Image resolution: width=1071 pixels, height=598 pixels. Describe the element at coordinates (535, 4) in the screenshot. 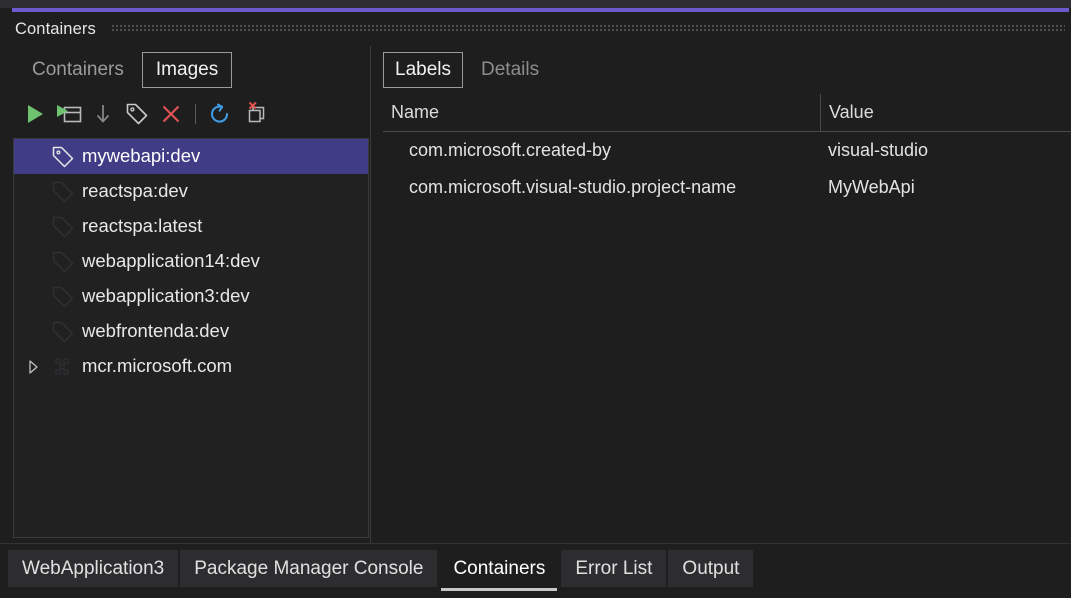

I see `window-top-strip` at that location.